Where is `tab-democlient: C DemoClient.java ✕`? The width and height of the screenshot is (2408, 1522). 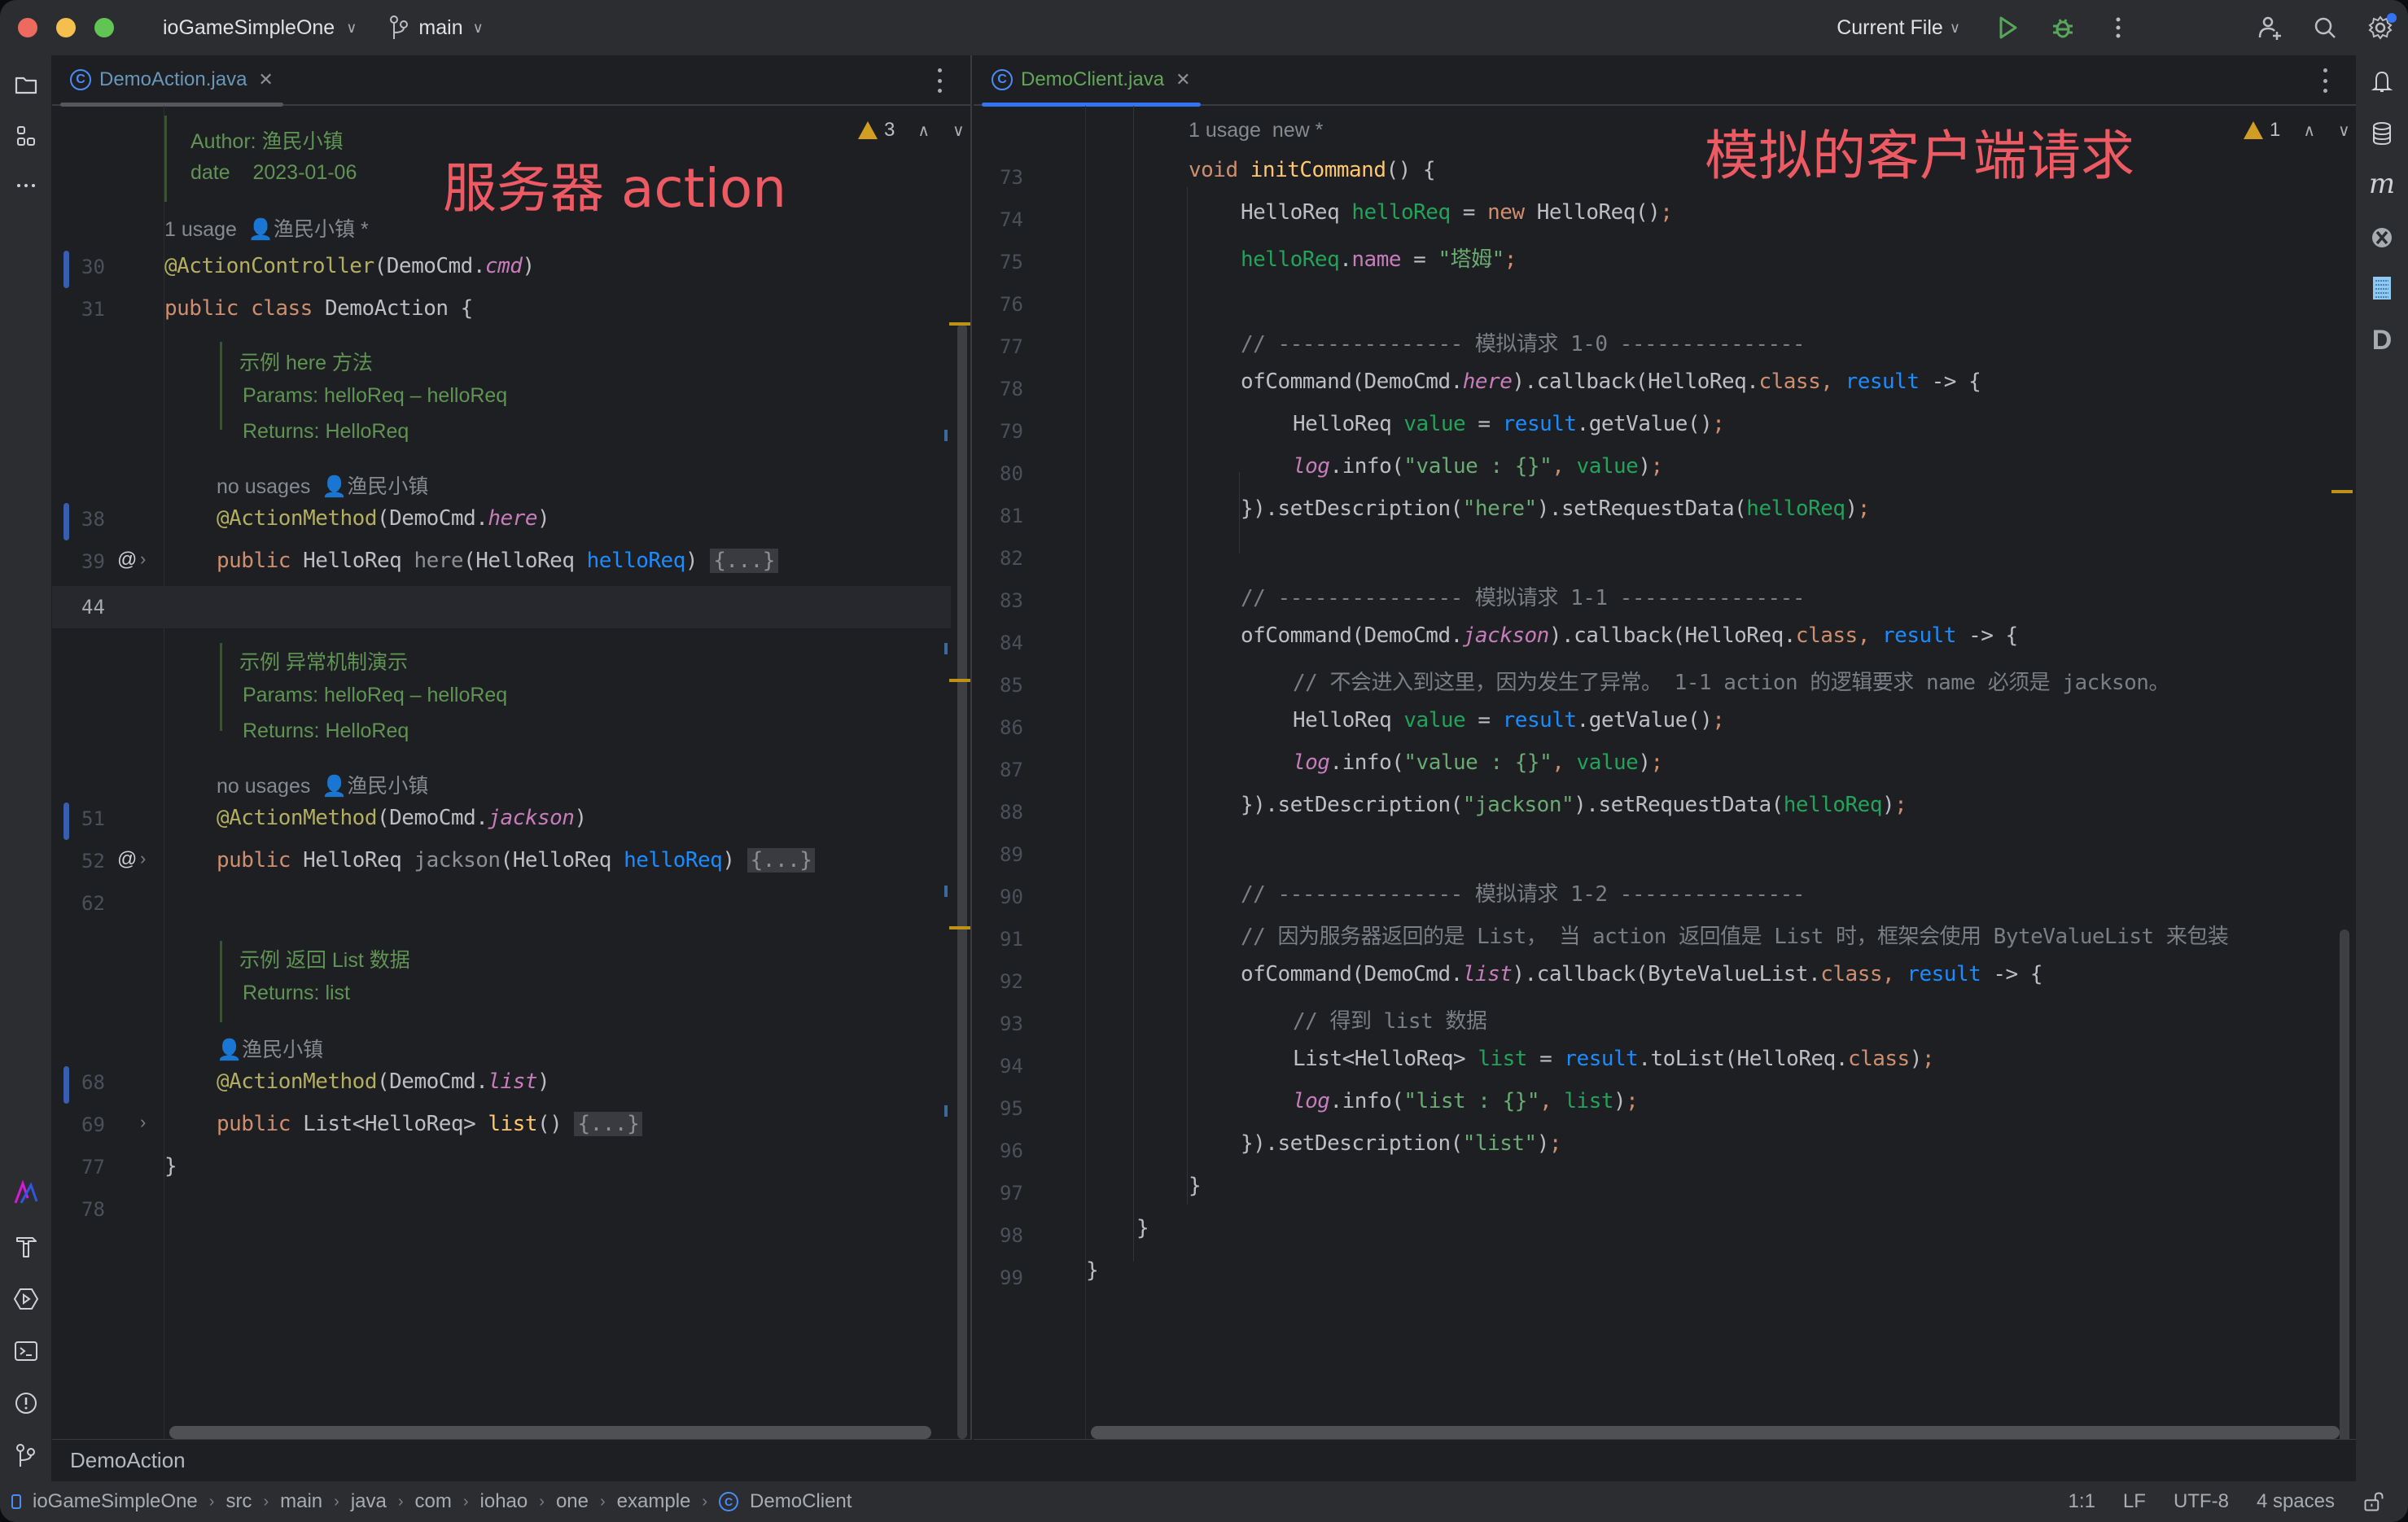 tab-democlient: C DemoClient.java ✕ is located at coordinates (1091, 81).